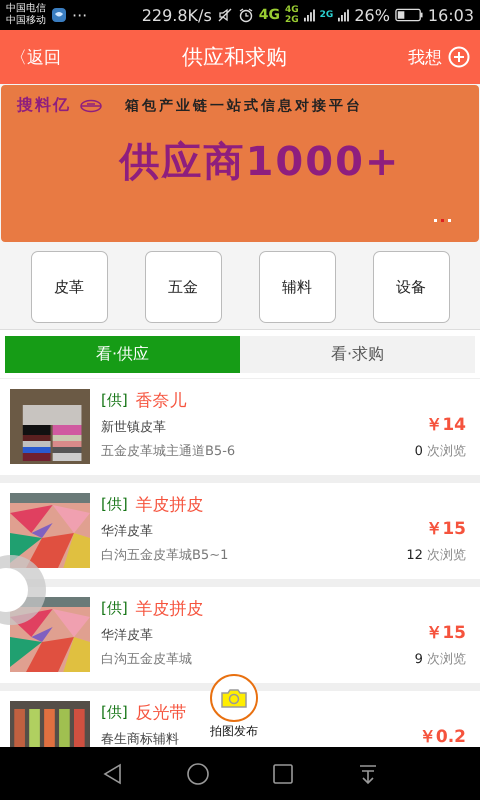  Describe the element at coordinates (69, 287) in the screenshot. I see `category-button: 皮革` at that location.